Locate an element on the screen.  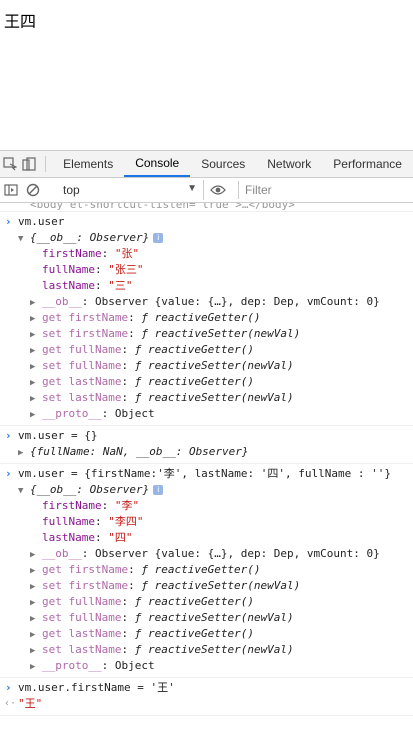
value-text: "四" is located at coordinates (120, 537).